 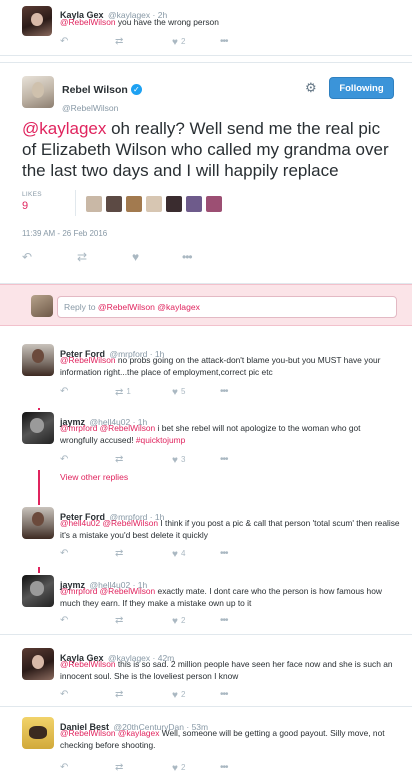 What do you see at coordinates (109, 523) in the screenshot?
I see `mention-link: @hell4u02 @RebelWilson` at bounding box center [109, 523].